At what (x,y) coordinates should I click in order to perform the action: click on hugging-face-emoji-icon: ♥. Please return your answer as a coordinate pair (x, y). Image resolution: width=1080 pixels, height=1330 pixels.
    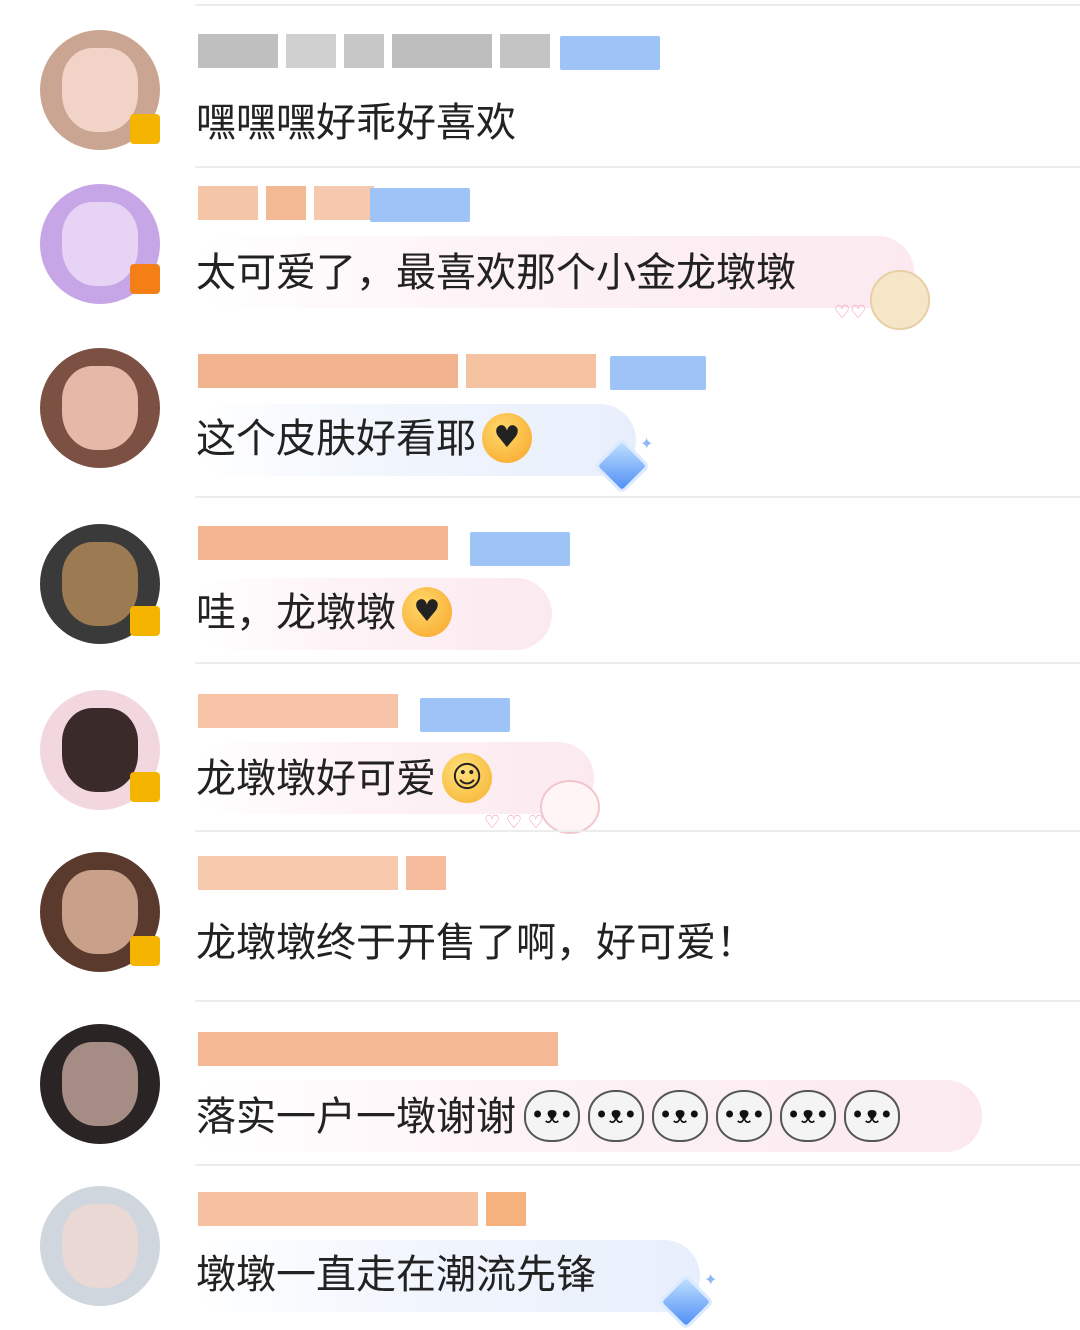
    Looking at the image, I should click on (427, 612).